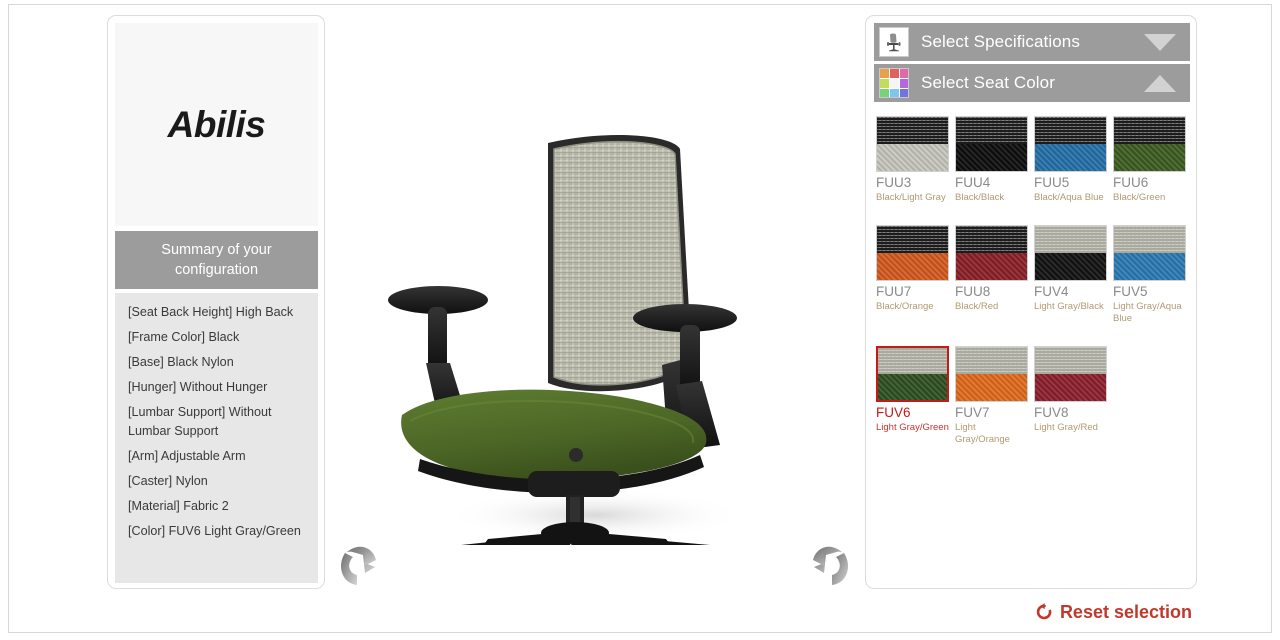 Image resolution: width=1280 pixels, height=640 pixels. I want to click on swatch-name: Light Gray/Red, so click(1066, 427).